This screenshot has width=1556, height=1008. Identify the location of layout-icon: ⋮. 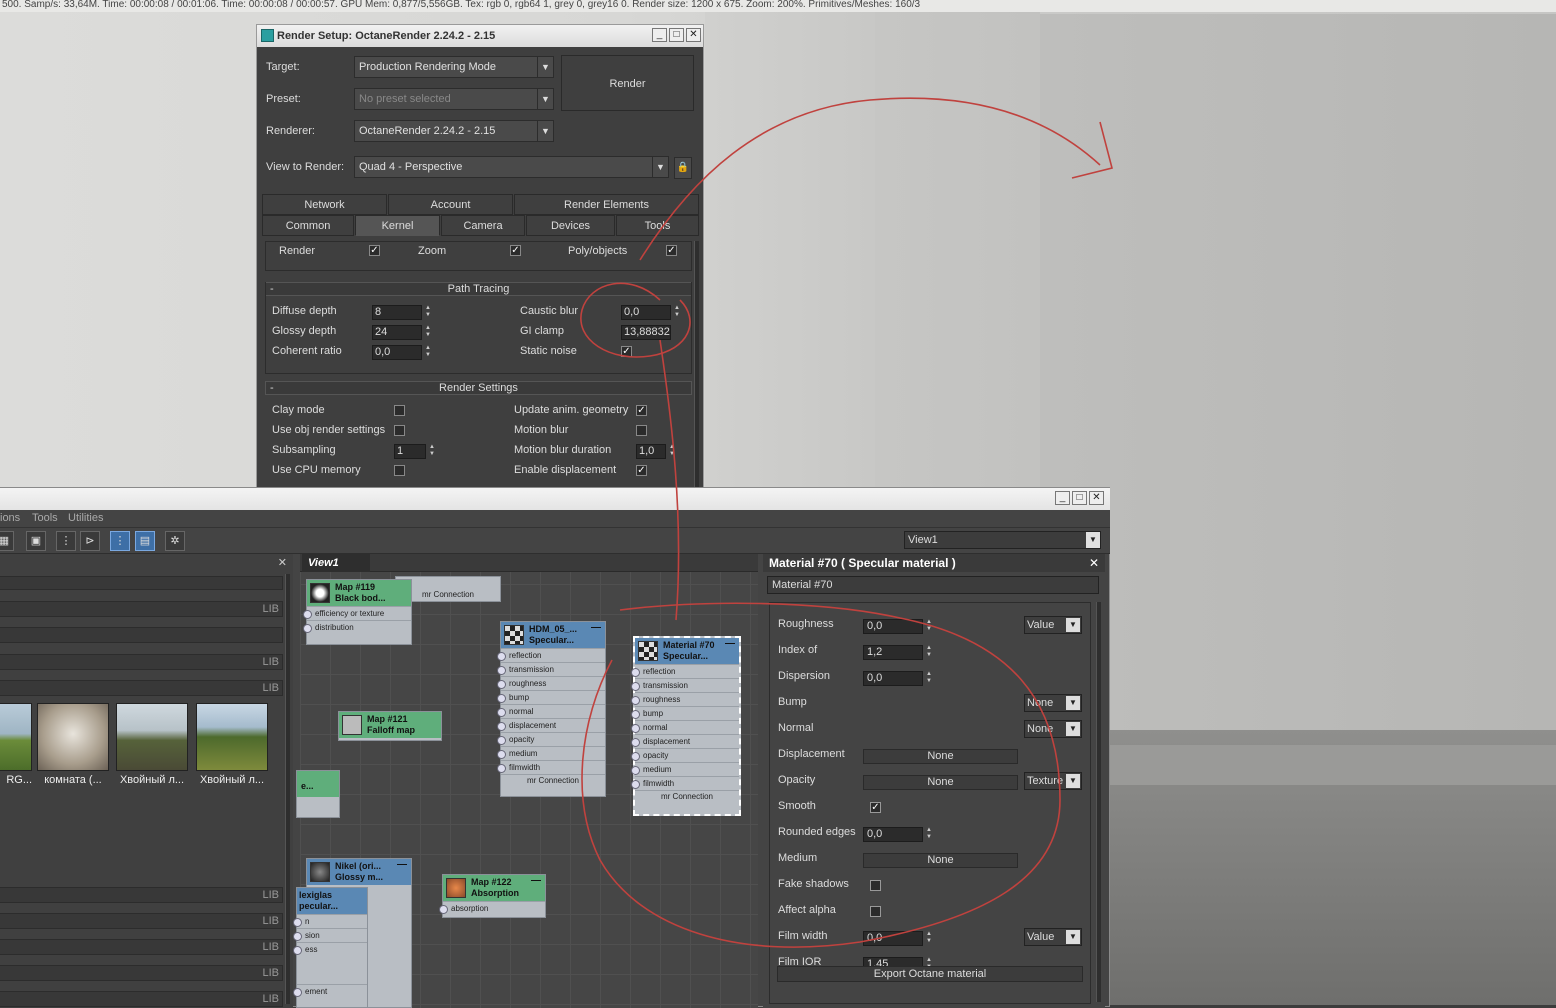
(66, 541).